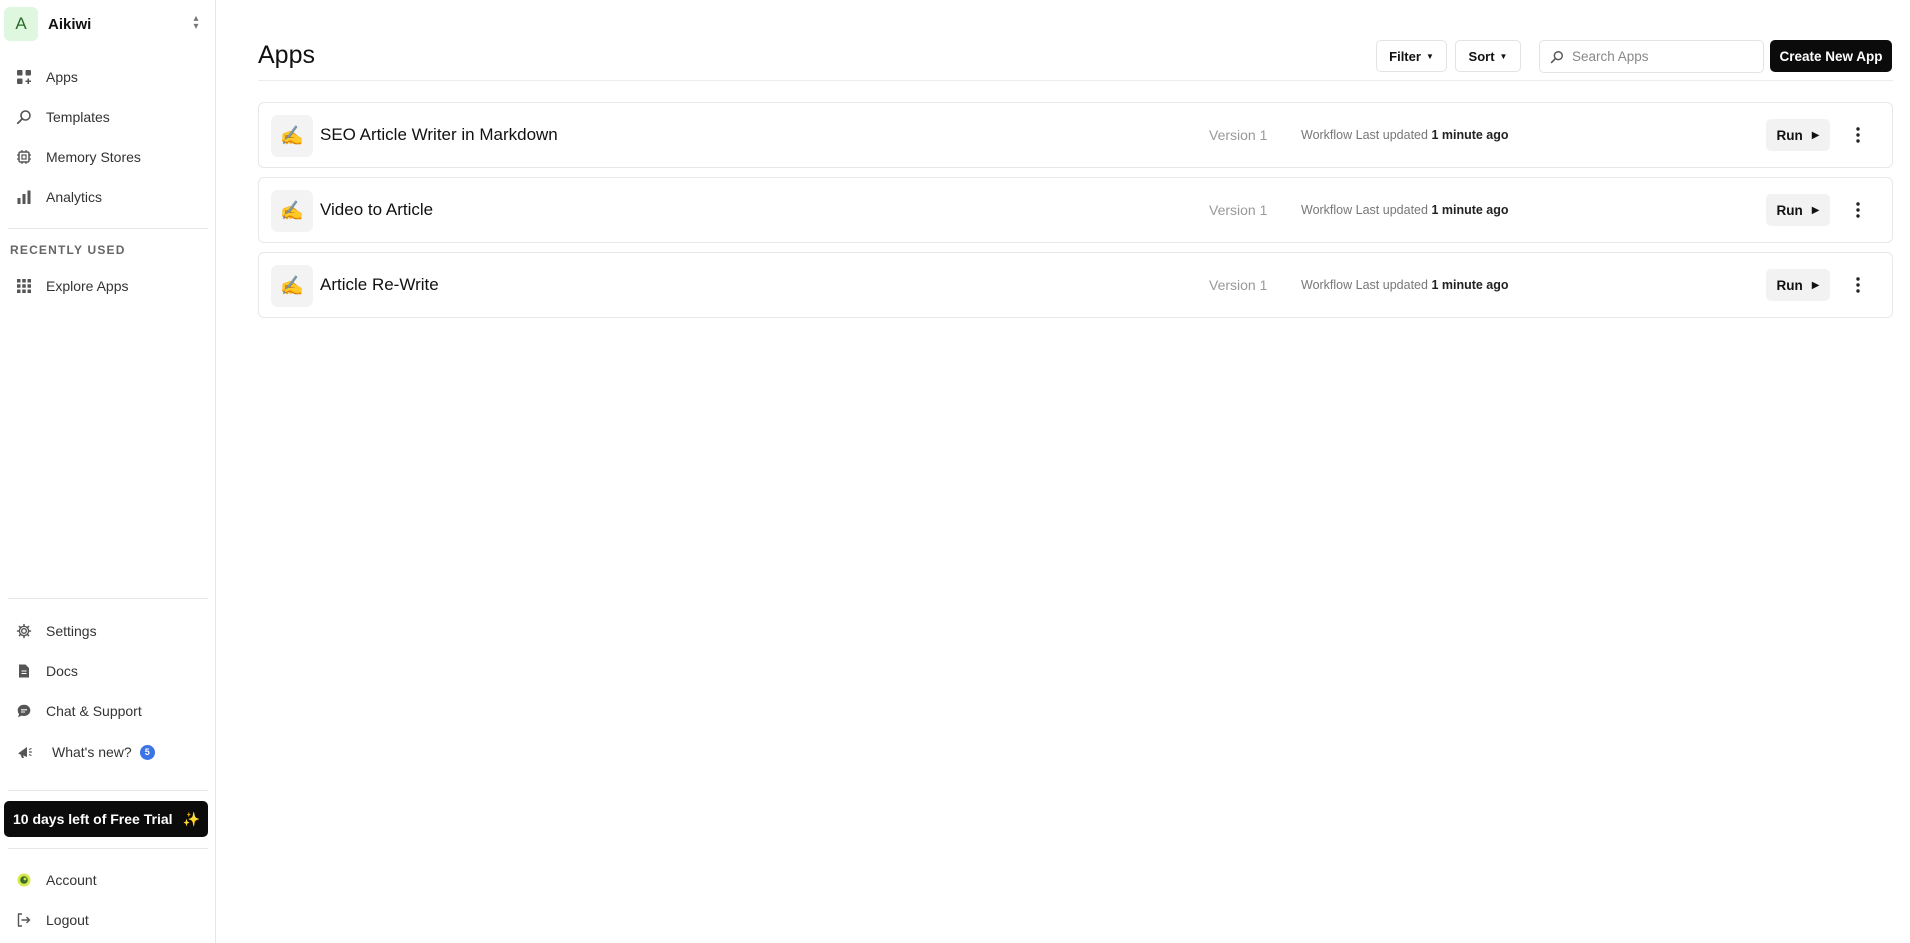 This screenshot has width=1910, height=943. I want to click on sidebar-item-chat-support: Chat & Support, so click(106, 711).